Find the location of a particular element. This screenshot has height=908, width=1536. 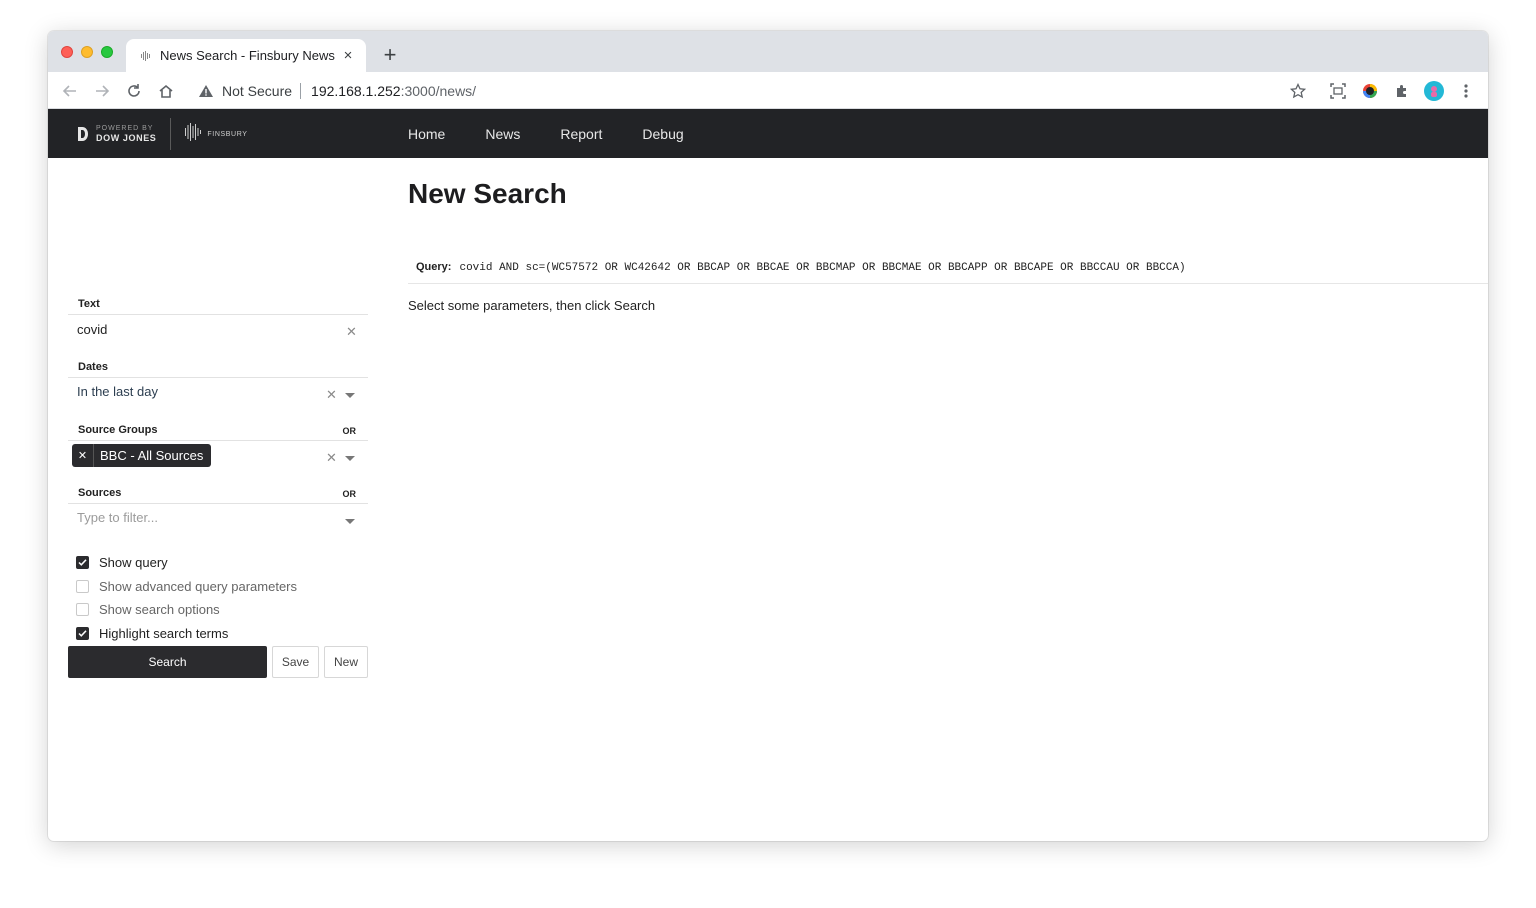

text-input: covid is located at coordinates (92, 329).